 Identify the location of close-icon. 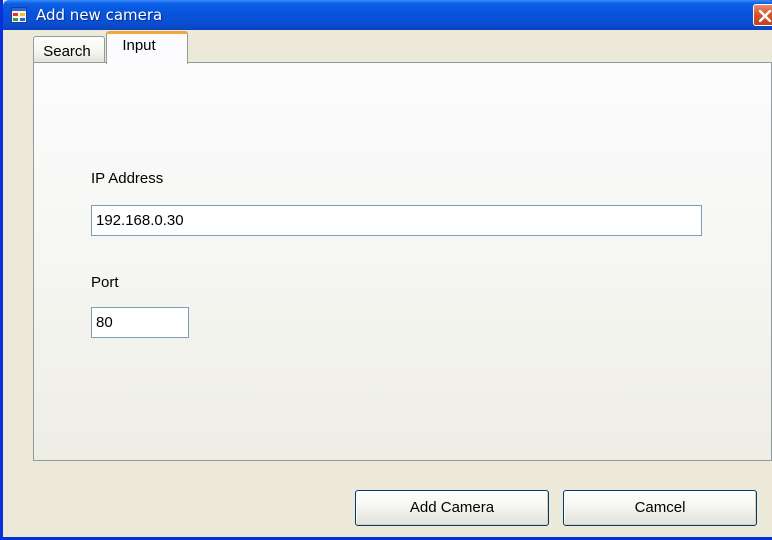
(765, 16).